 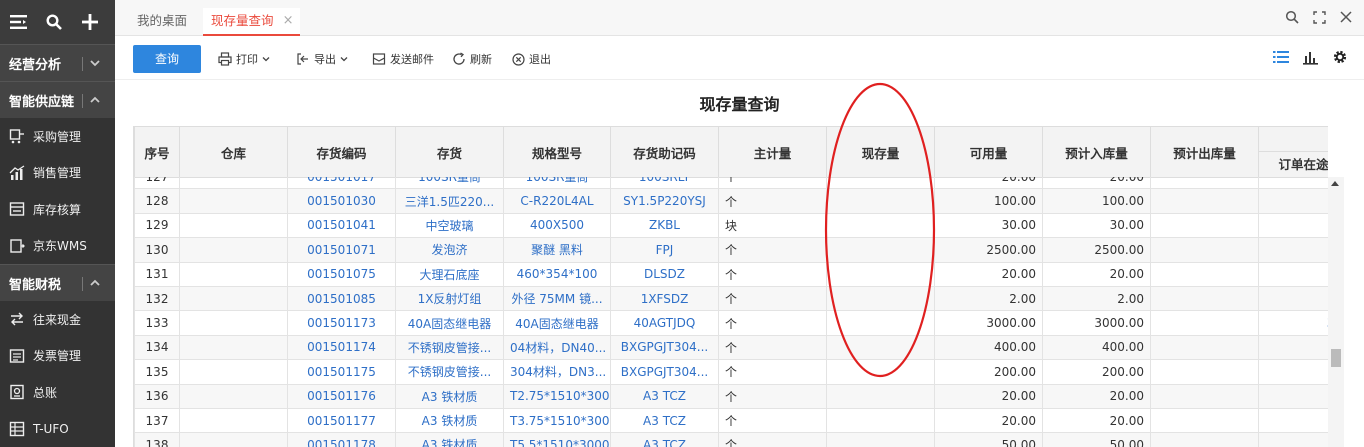 What do you see at coordinates (664, 152) in the screenshot?
I see `column-header-mnemonic: 存货助记码` at bounding box center [664, 152].